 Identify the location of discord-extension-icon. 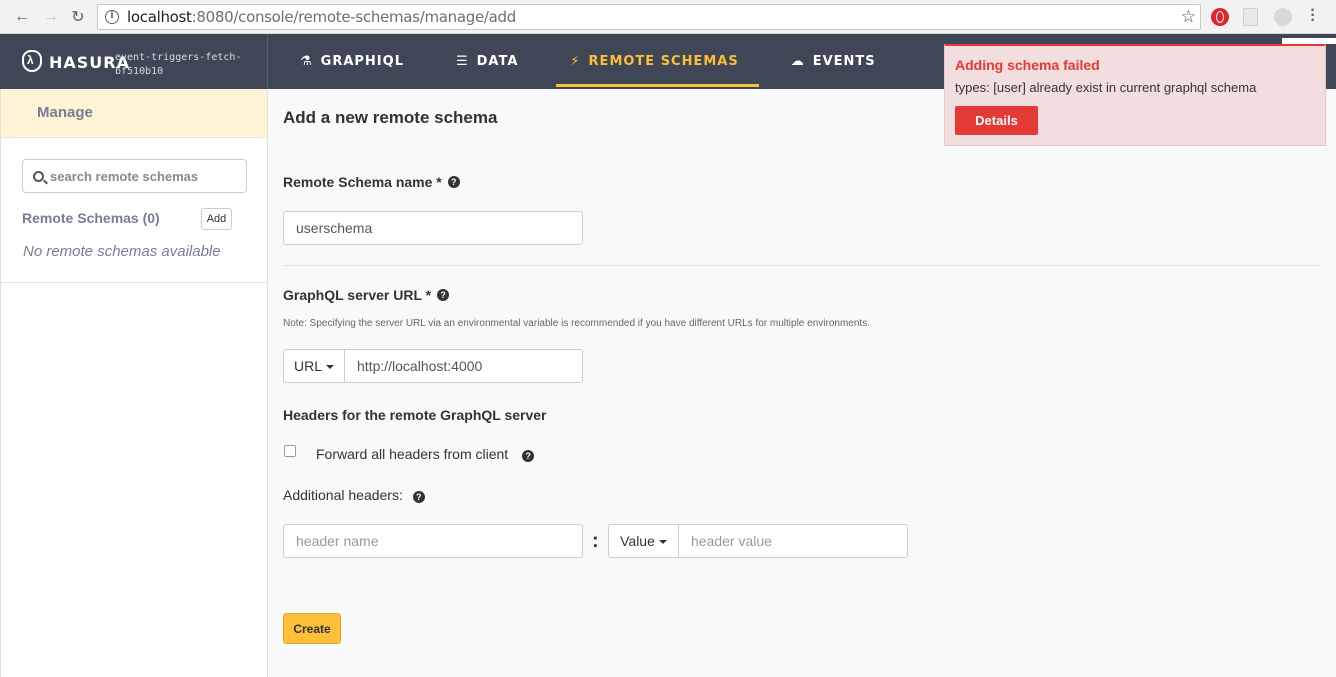
(1283, 17).